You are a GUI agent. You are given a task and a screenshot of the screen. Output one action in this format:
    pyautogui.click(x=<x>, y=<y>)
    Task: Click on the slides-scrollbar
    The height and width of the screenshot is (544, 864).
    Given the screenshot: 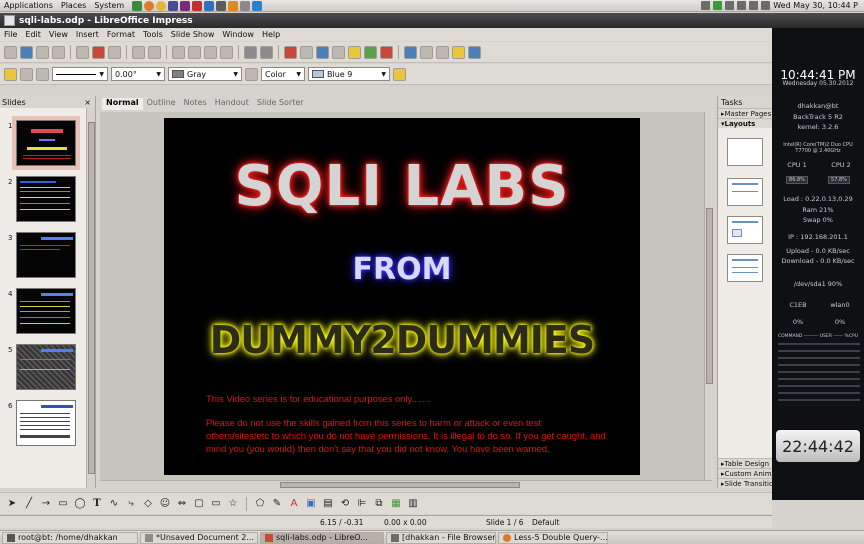 What is the action you would take?
    pyautogui.click(x=90, y=298)
    